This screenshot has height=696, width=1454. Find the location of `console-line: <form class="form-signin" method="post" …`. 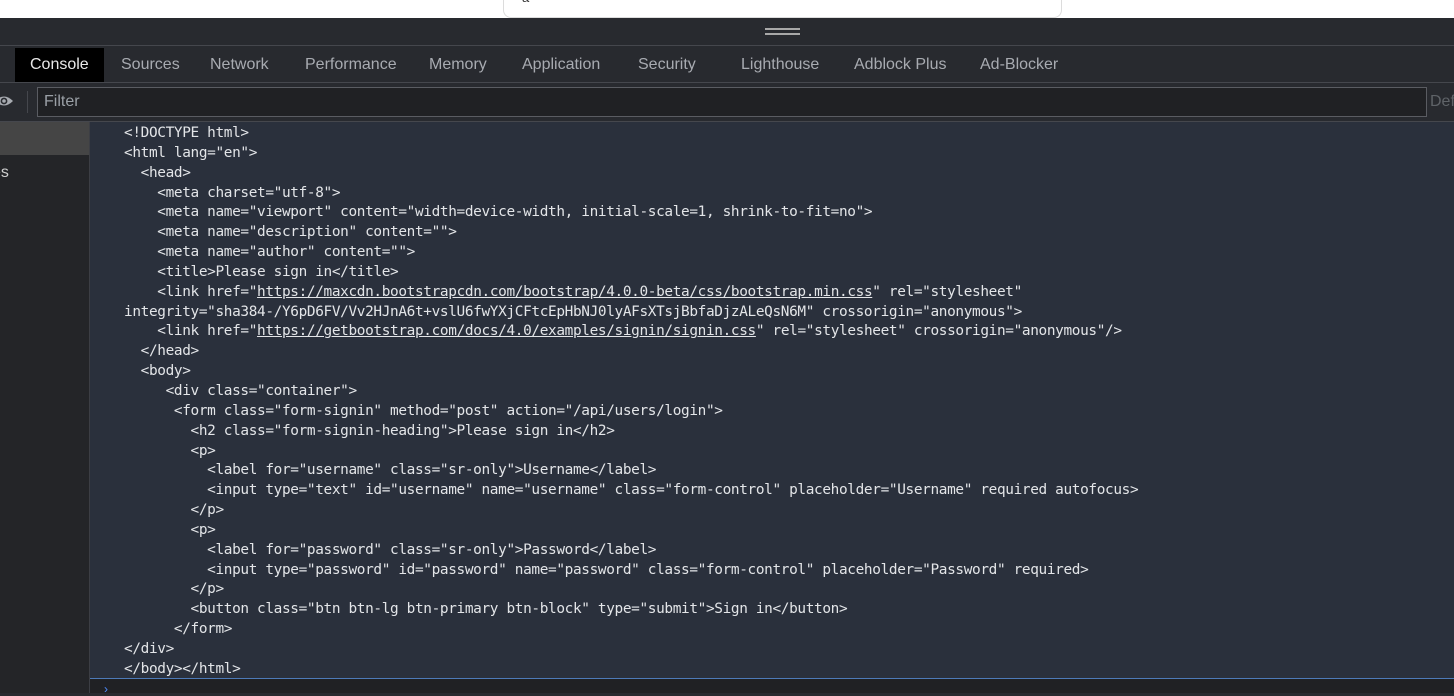

console-line: <form class="form-signin" method="post" … is located at coordinates (423, 410).